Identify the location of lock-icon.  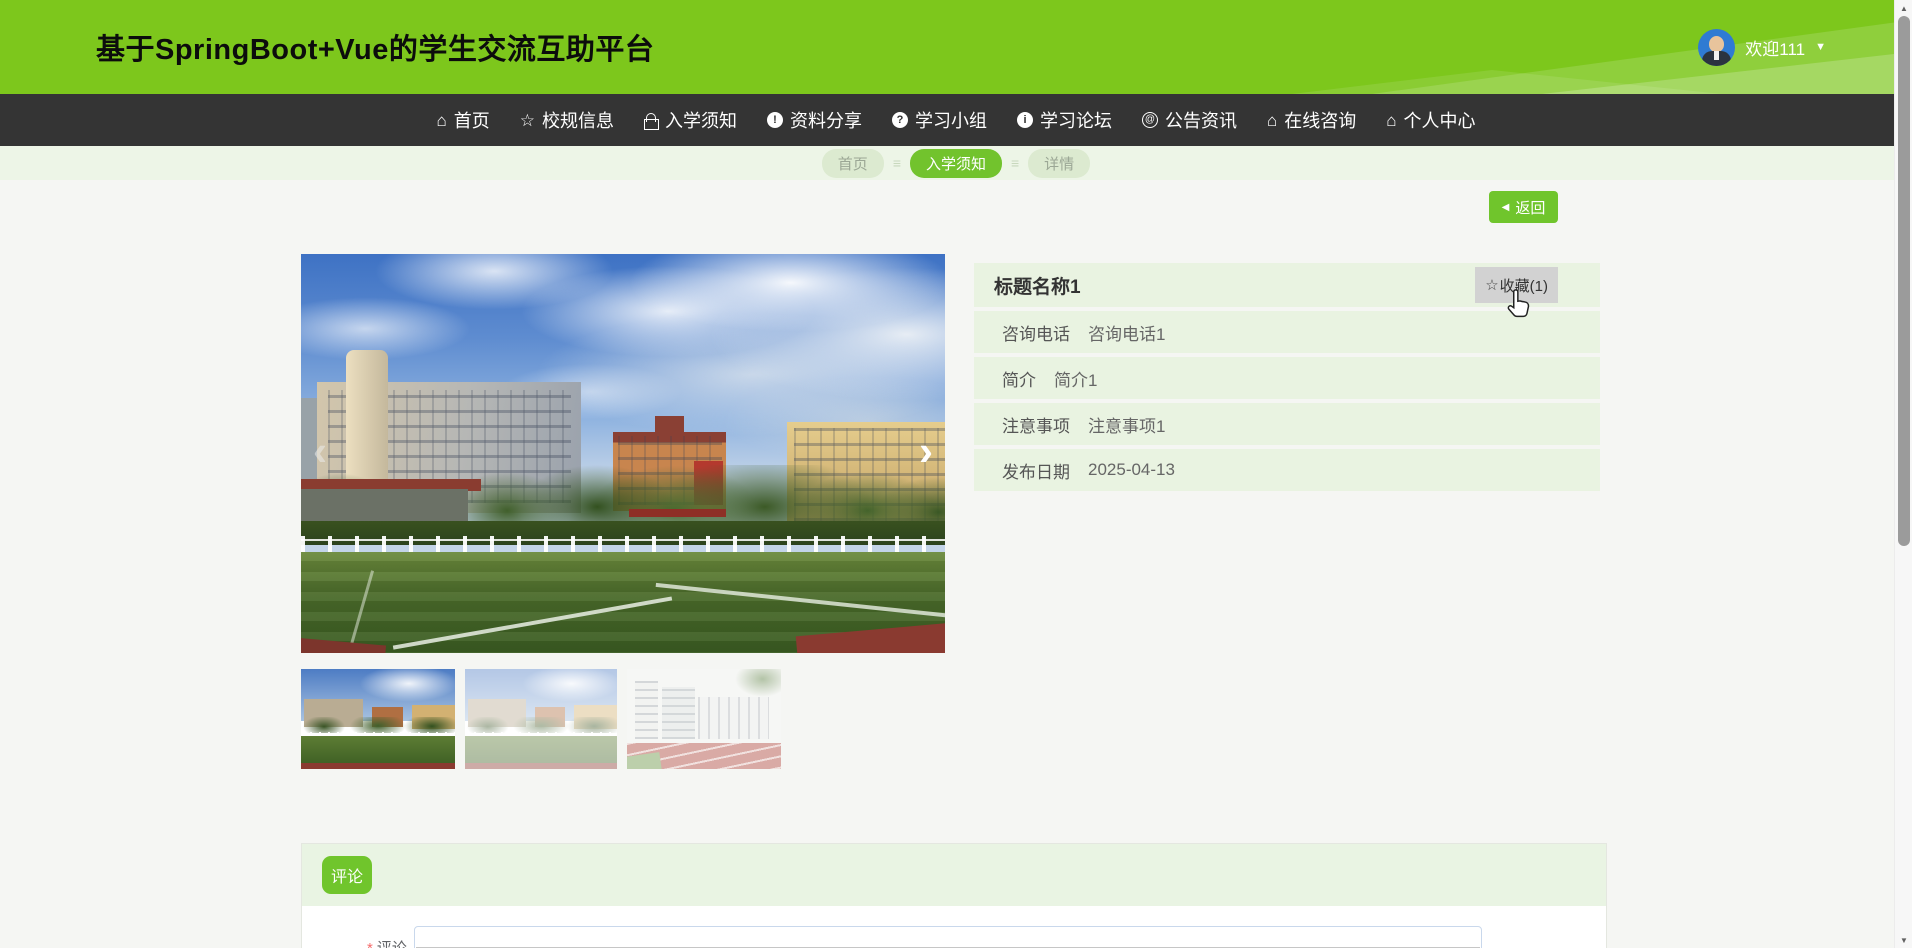
(651, 121).